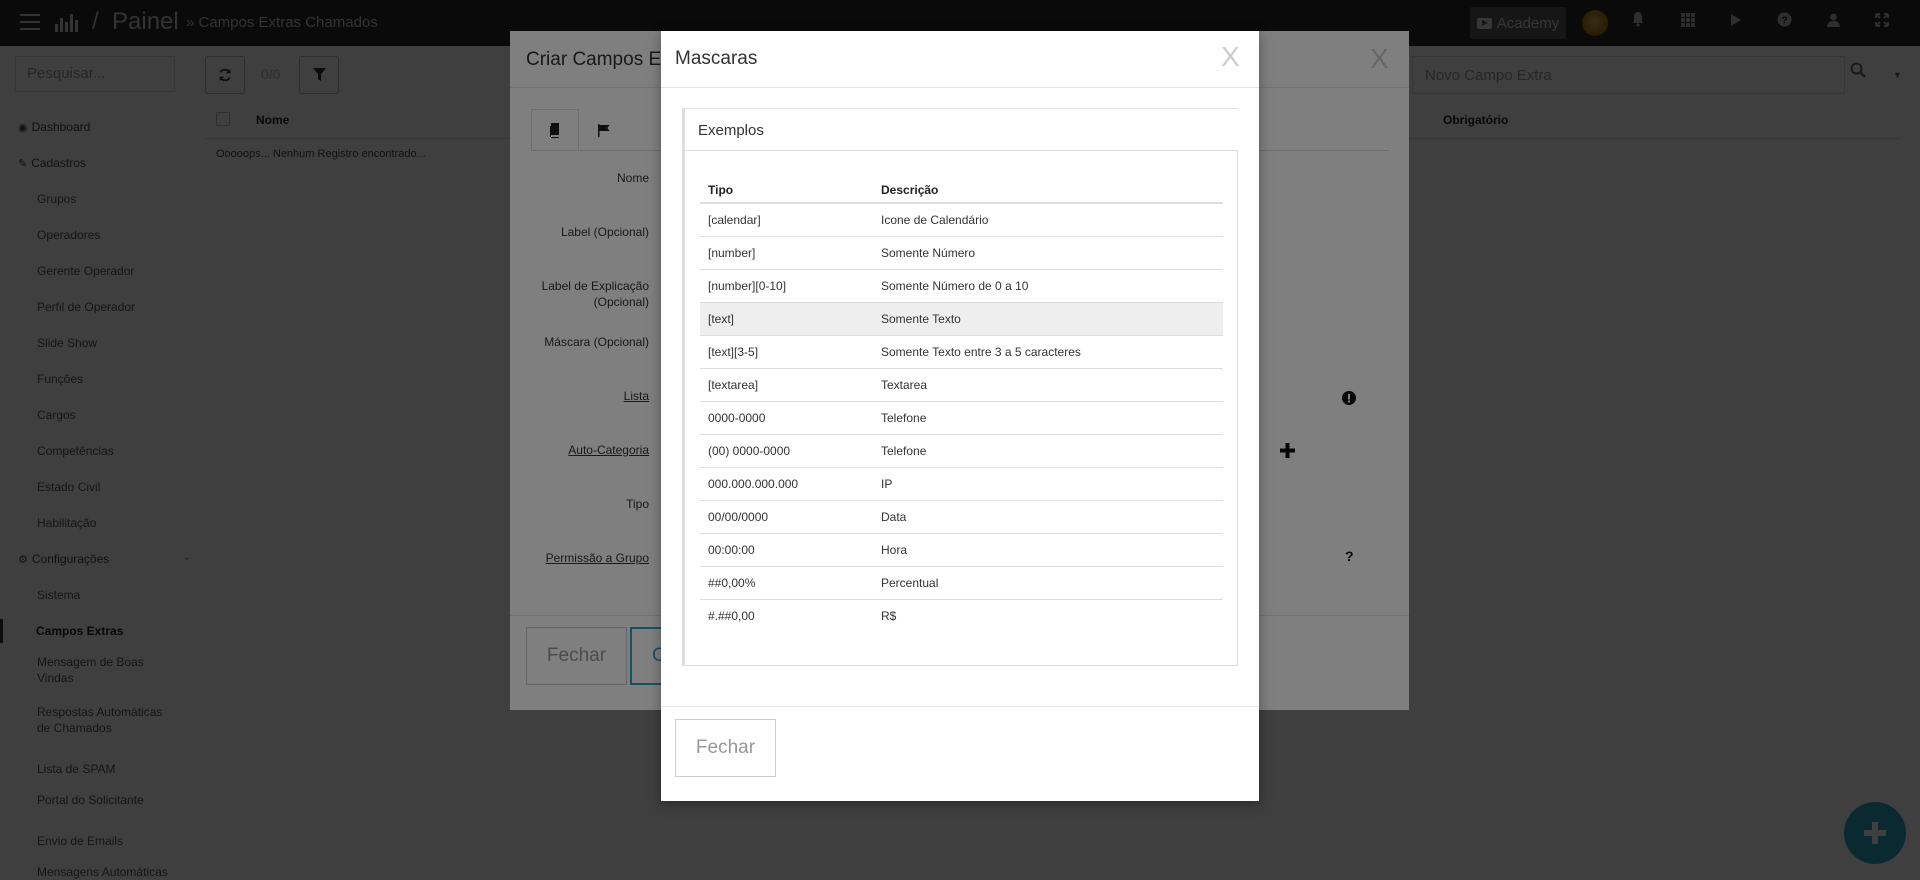  I want to click on table-row: ##0,00% Percentual, so click(961, 582).